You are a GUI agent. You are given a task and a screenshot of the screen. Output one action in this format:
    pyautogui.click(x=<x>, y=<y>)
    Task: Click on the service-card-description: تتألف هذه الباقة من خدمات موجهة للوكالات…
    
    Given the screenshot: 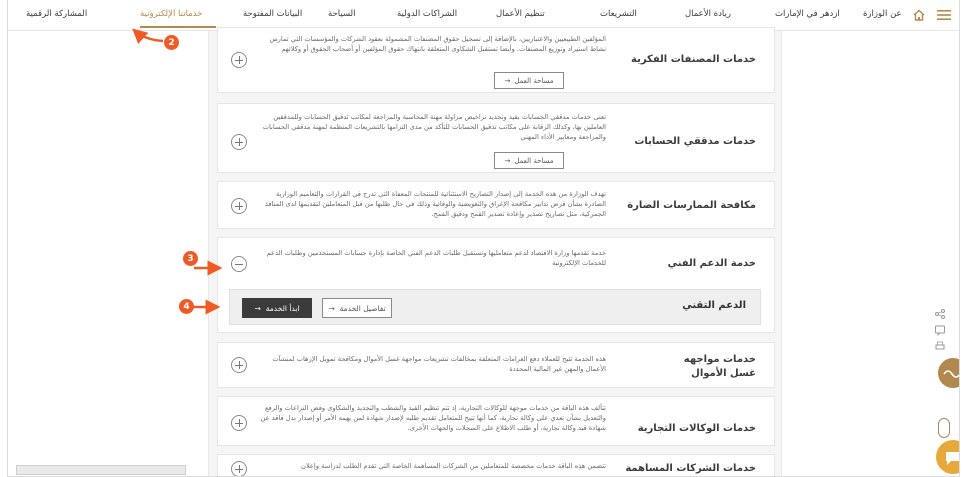 What is the action you would take?
    pyautogui.click(x=433, y=418)
    